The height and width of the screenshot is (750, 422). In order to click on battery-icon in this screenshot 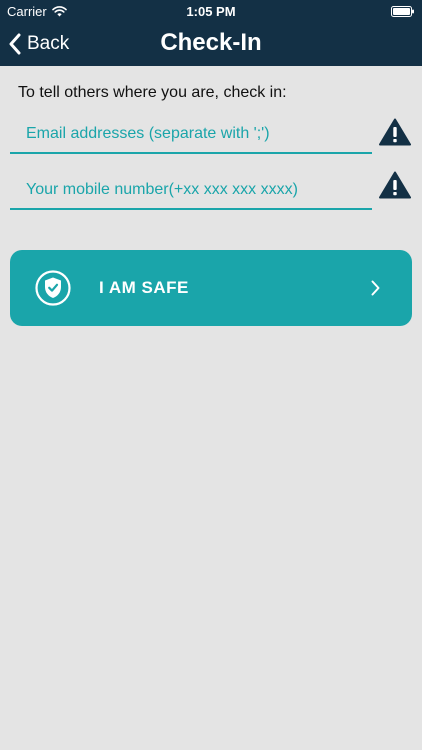, I will do `click(402, 11)`.